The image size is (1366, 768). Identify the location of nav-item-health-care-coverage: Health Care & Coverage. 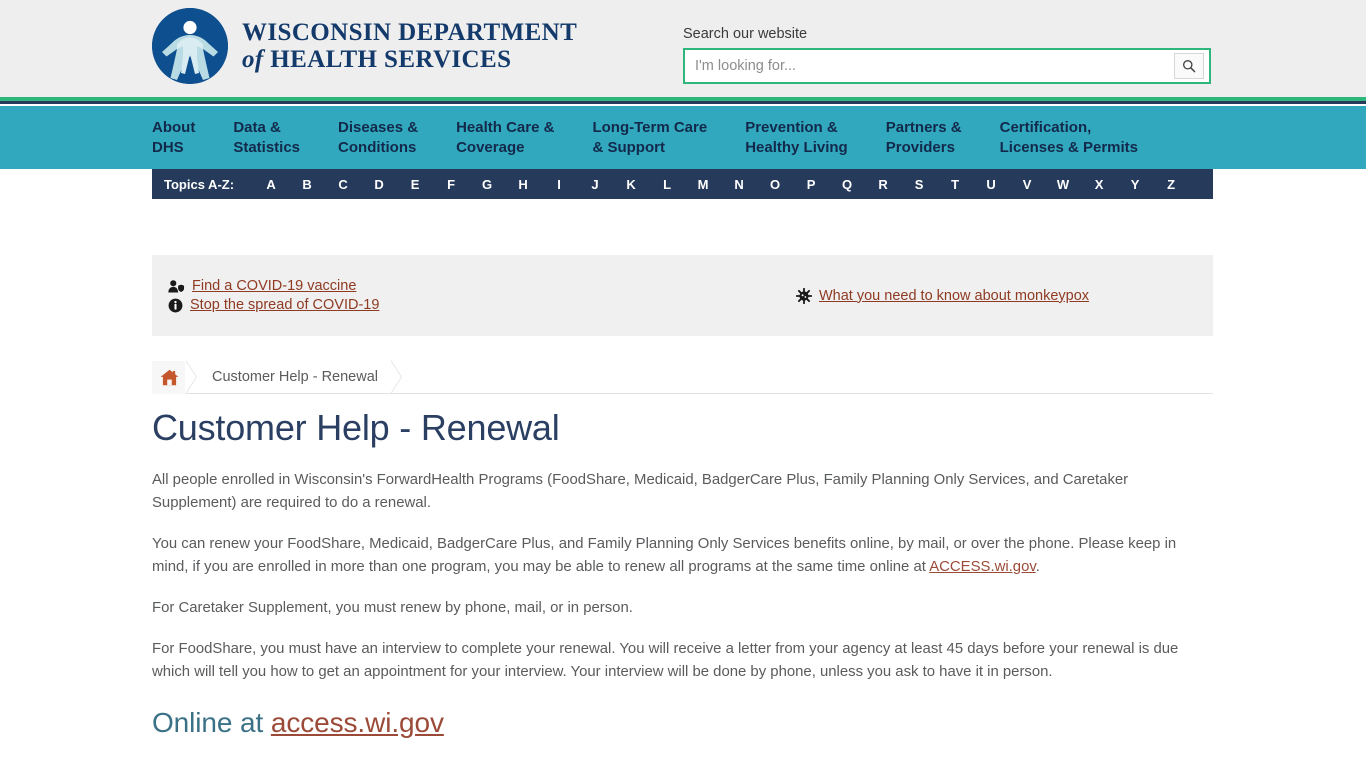
(505, 138).